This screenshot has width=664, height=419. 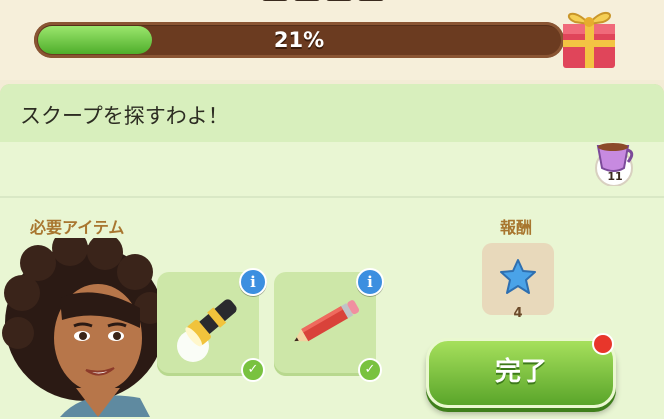 I want to click on required-items-label: 必要アイテム, so click(x=77, y=227).